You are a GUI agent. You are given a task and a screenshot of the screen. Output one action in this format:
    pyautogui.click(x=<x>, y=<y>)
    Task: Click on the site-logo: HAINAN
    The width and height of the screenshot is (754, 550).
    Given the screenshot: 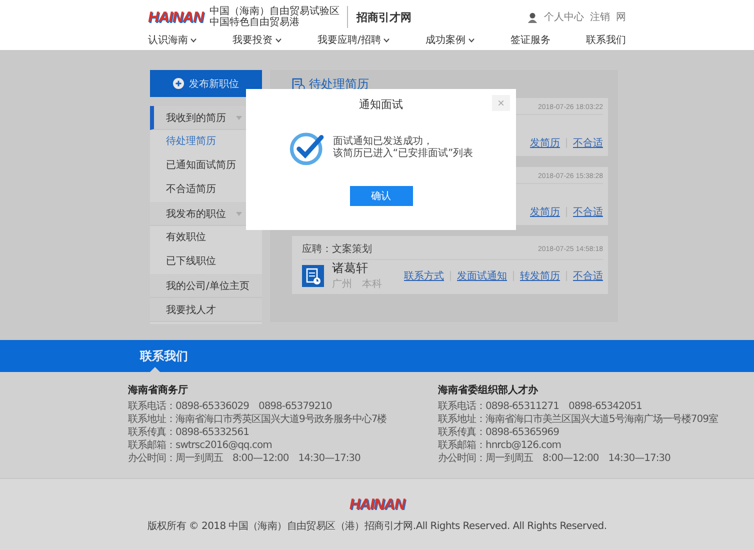 What is the action you would take?
    pyautogui.click(x=176, y=17)
    